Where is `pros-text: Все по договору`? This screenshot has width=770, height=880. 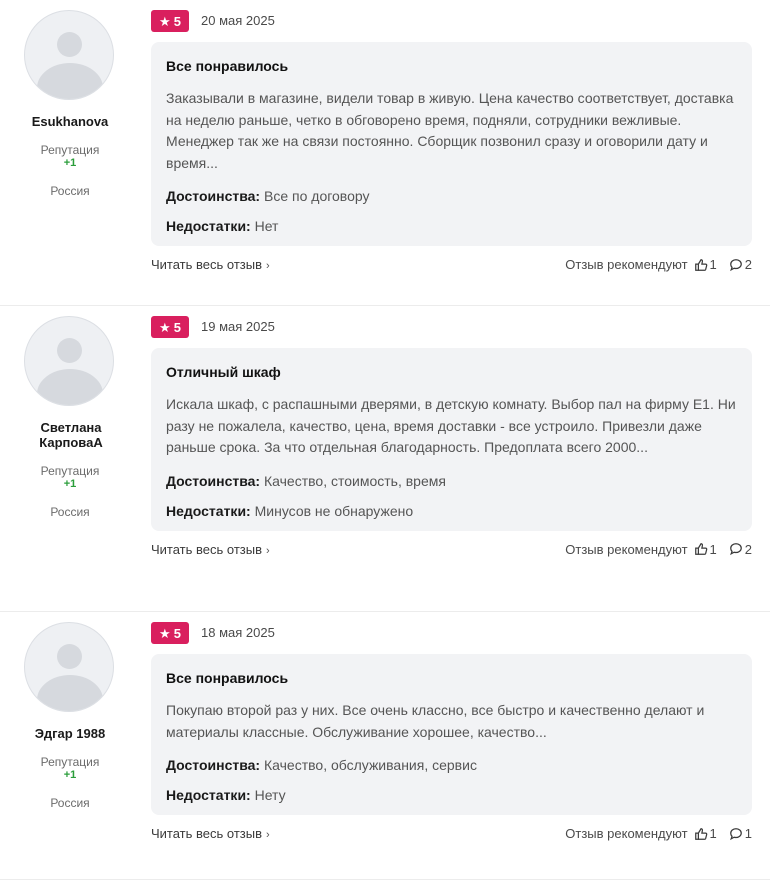
pros-text: Все по договору is located at coordinates (317, 196).